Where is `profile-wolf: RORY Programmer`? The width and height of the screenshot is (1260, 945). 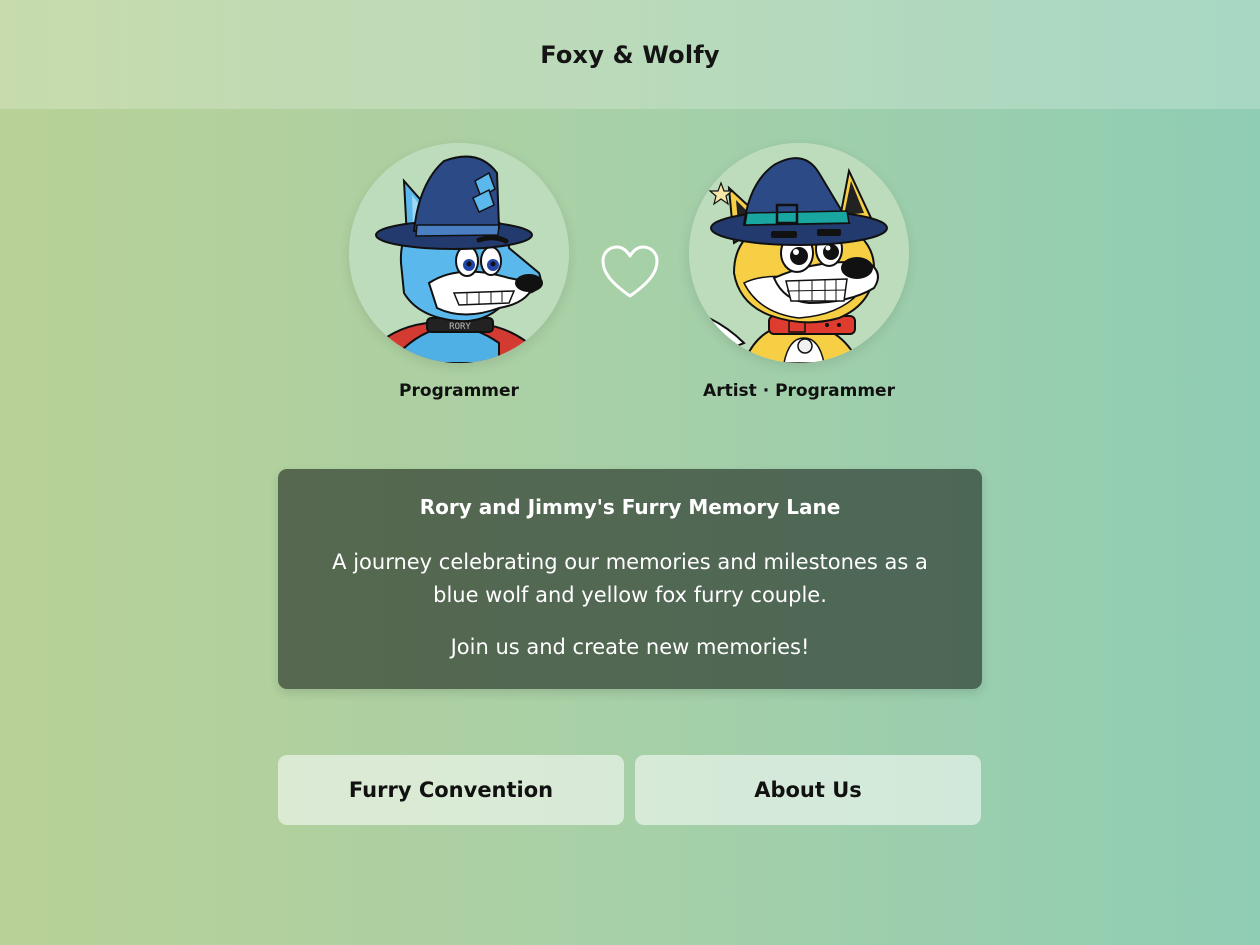 profile-wolf: RORY Programmer is located at coordinates (459, 272).